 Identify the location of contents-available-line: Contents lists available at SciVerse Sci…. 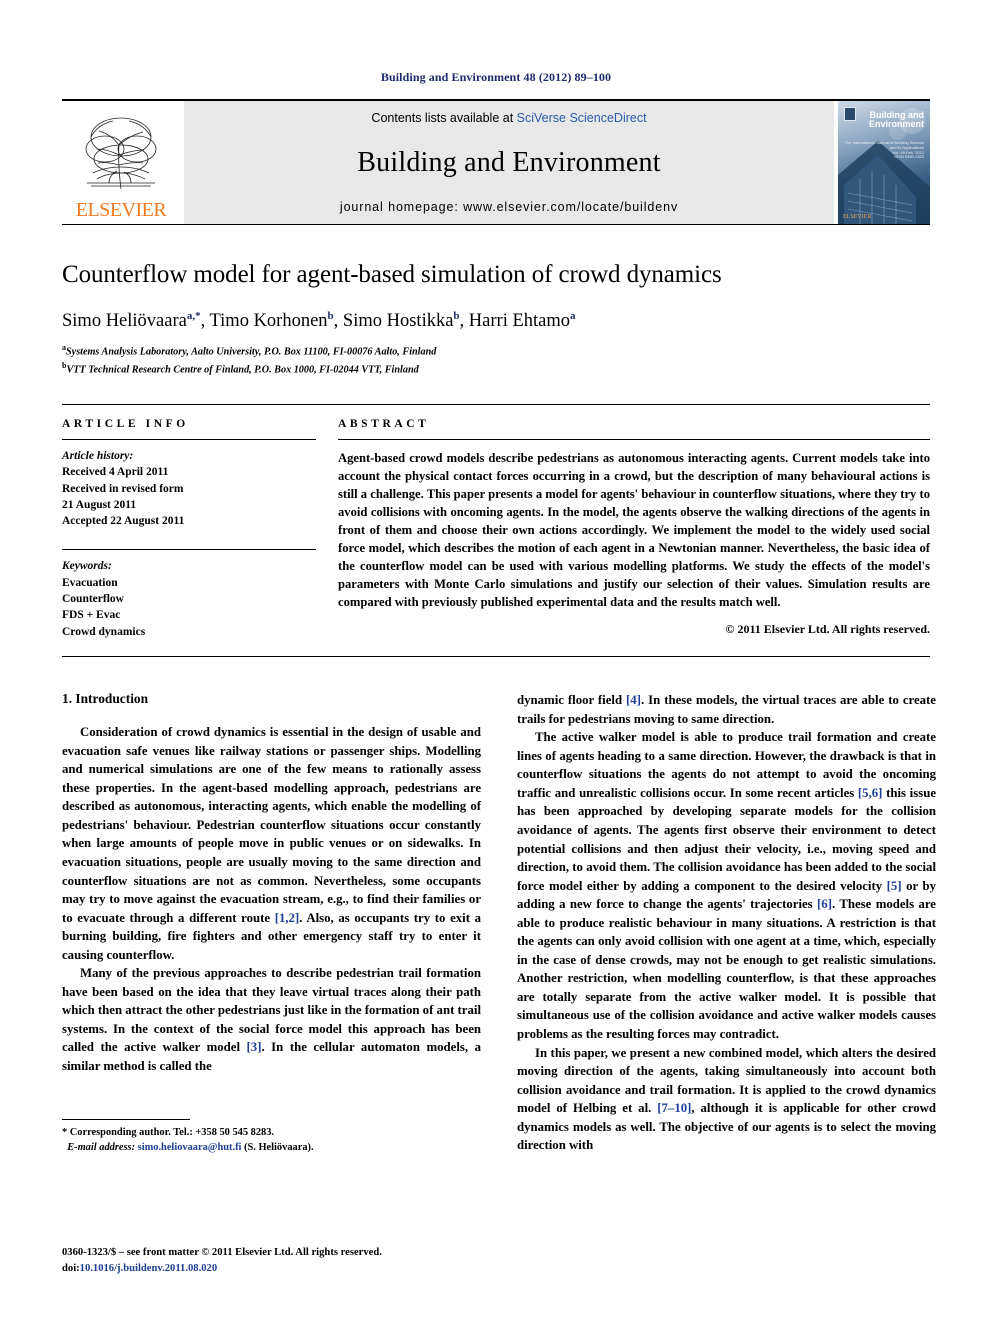
(508, 118).